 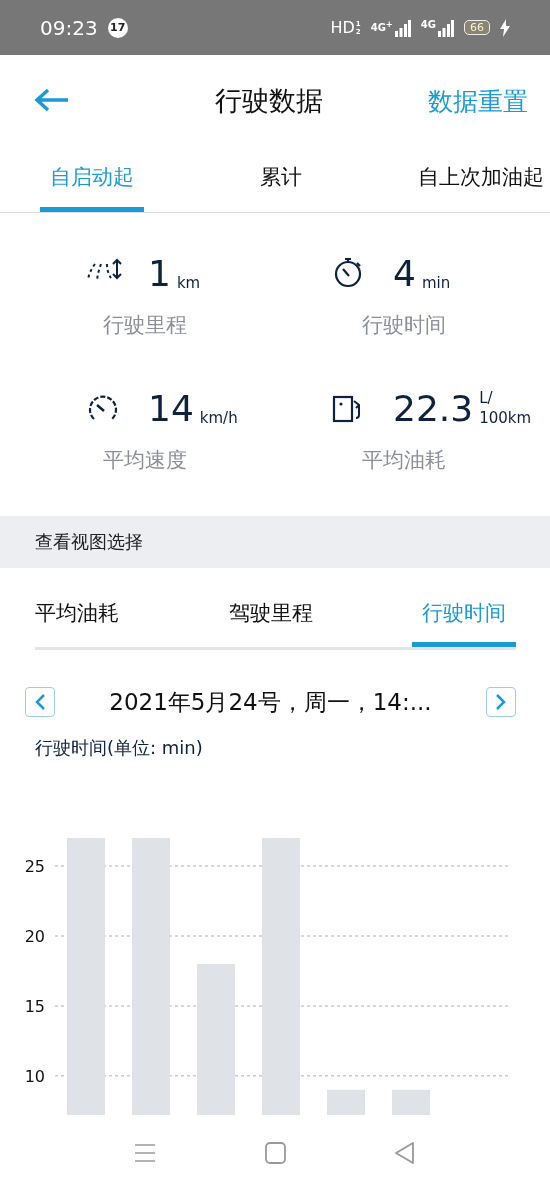 What do you see at coordinates (218, 418) in the screenshot?
I see `stat-unit: km/h` at bounding box center [218, 418].